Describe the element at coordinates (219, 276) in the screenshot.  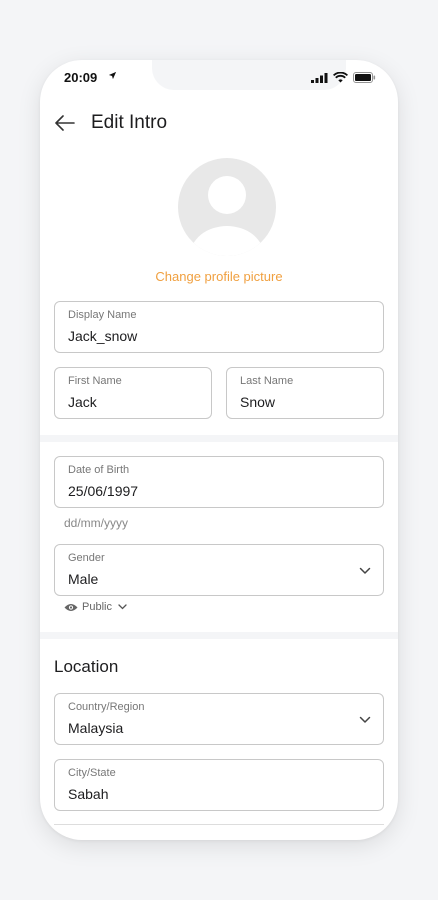
I see `change-profile-picture-link: Change profile picture` at that location.